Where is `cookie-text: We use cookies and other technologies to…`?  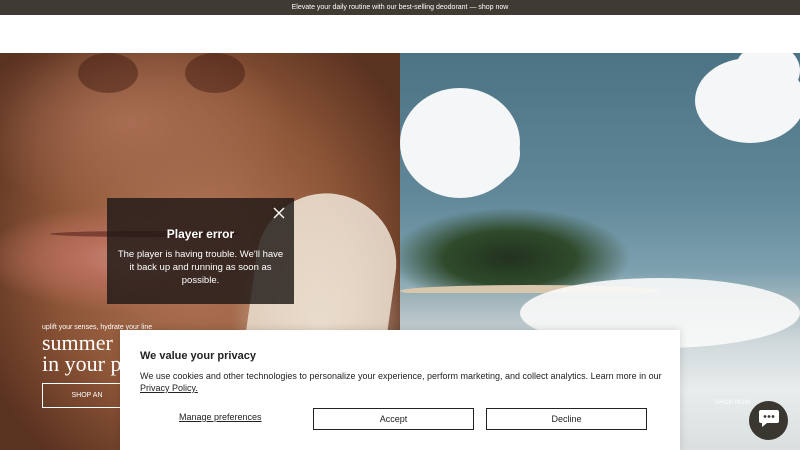 cookie-text: We use cookies and other technologies to… is located at coordinates (402, 382).